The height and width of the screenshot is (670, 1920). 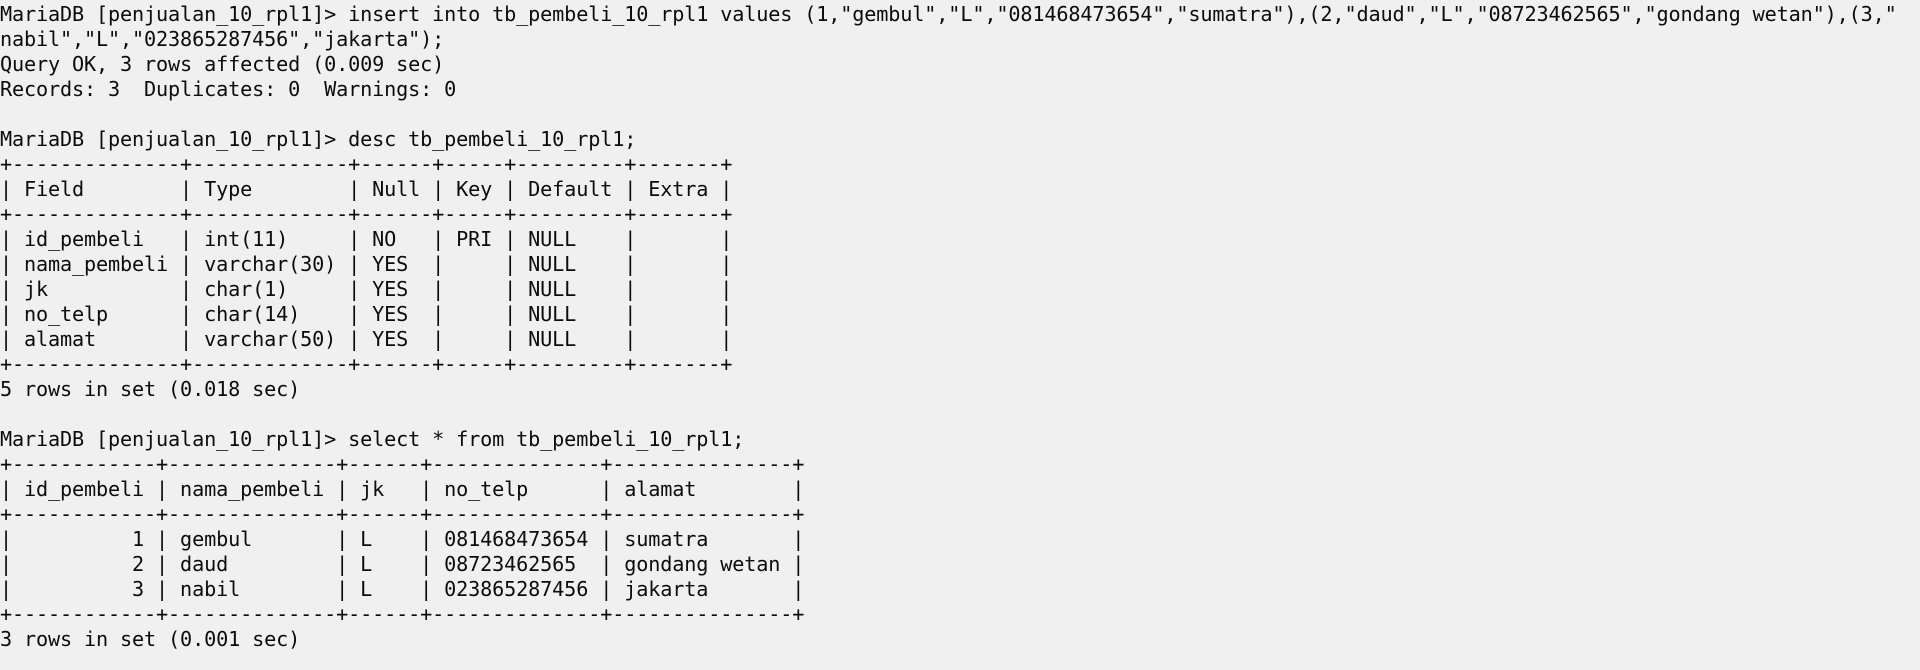 What do you see at coordinates (150, 389) in the screenshot?
I see `desc-rows-summary-line: 5 rows in set (0.018 sec)` at bounding box center [150, 389].